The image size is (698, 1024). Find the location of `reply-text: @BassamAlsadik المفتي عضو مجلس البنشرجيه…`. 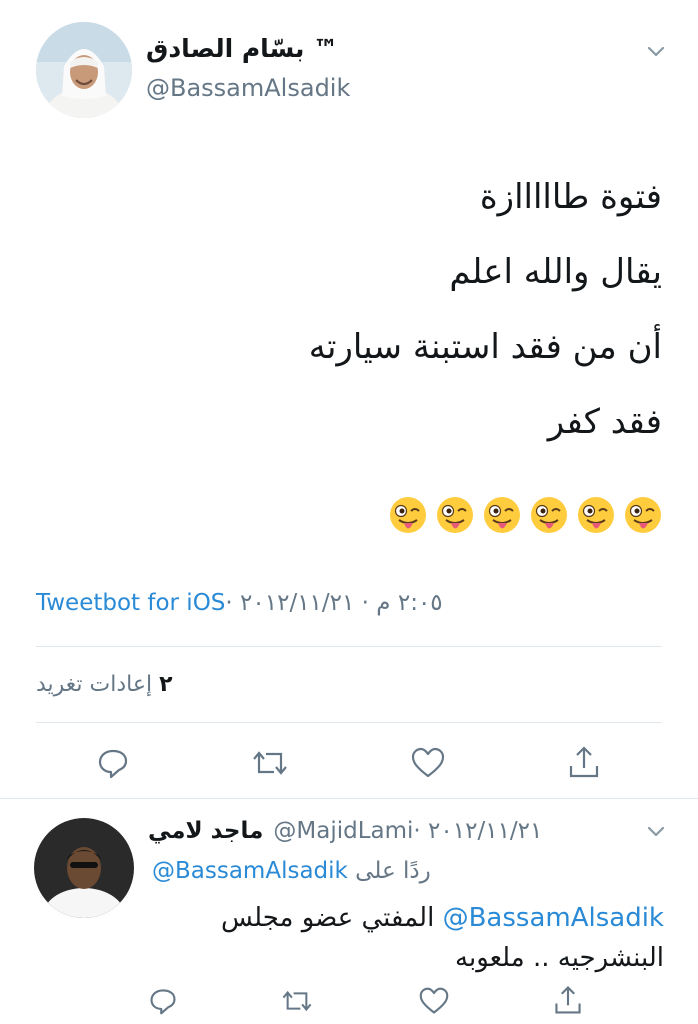

reply-text: @BassamAlsadik المفتي عضو مجلس البنشرجيه… is located at coordinates (404, 938).